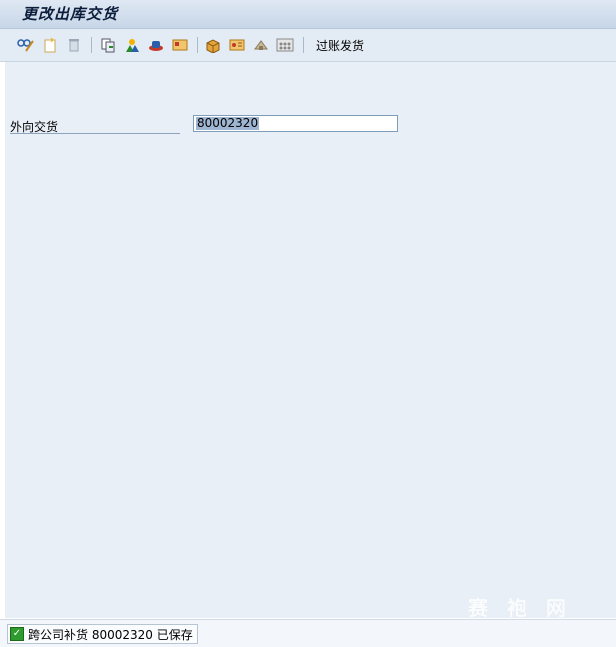  Describe the element at coordinates (108, 45) in the screenshot. I see `copy-document-icon` at that location.